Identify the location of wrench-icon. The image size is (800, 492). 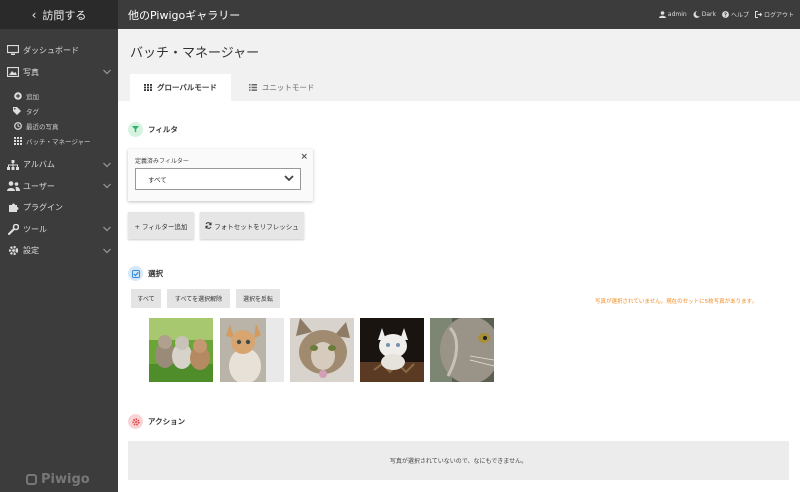
(13, 229).